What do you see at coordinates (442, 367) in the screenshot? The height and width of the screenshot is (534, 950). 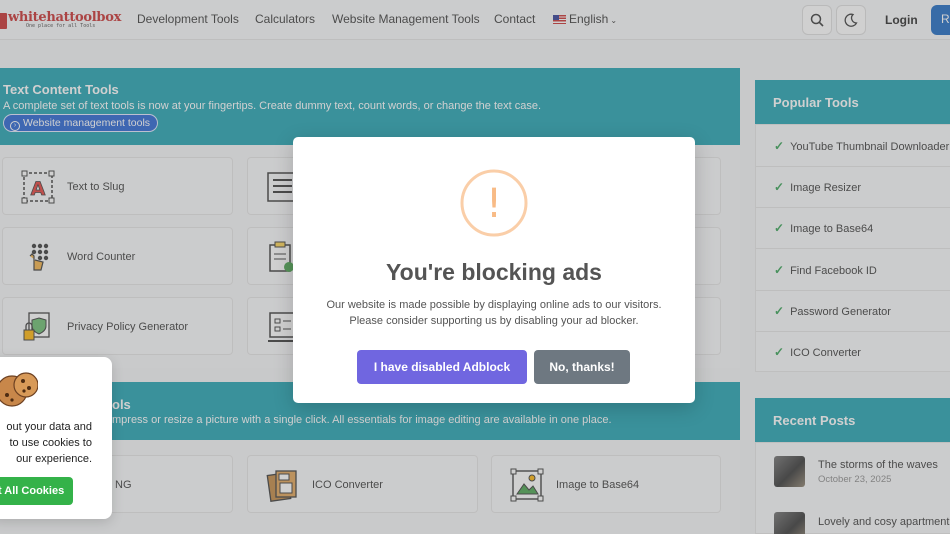 I see `disabled-adblock-button: I have disabled Adblock` at bounding box center [442, 367].